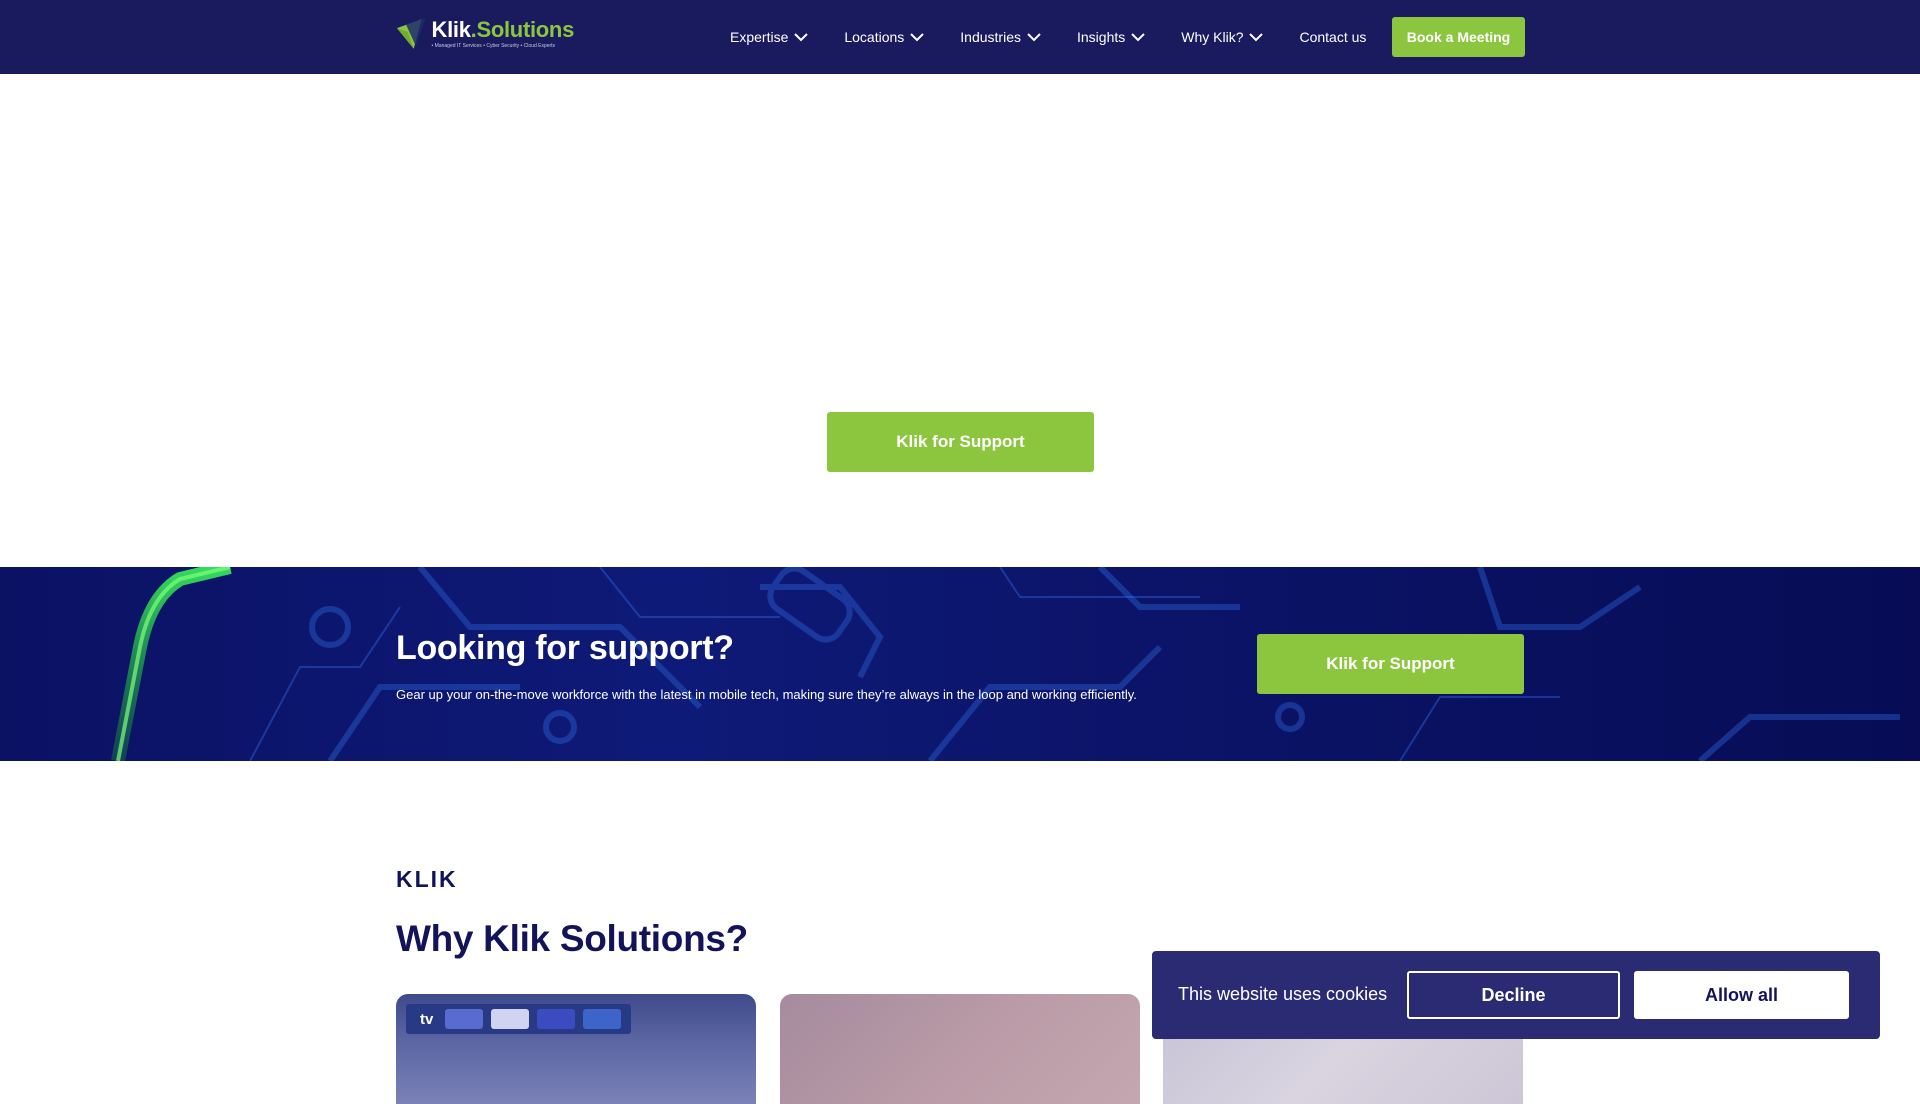  What do you see at coordinates (576, 1049) in the screenshot?
I see `why-card-image-1: tv` at bounding box center [576, 1049].